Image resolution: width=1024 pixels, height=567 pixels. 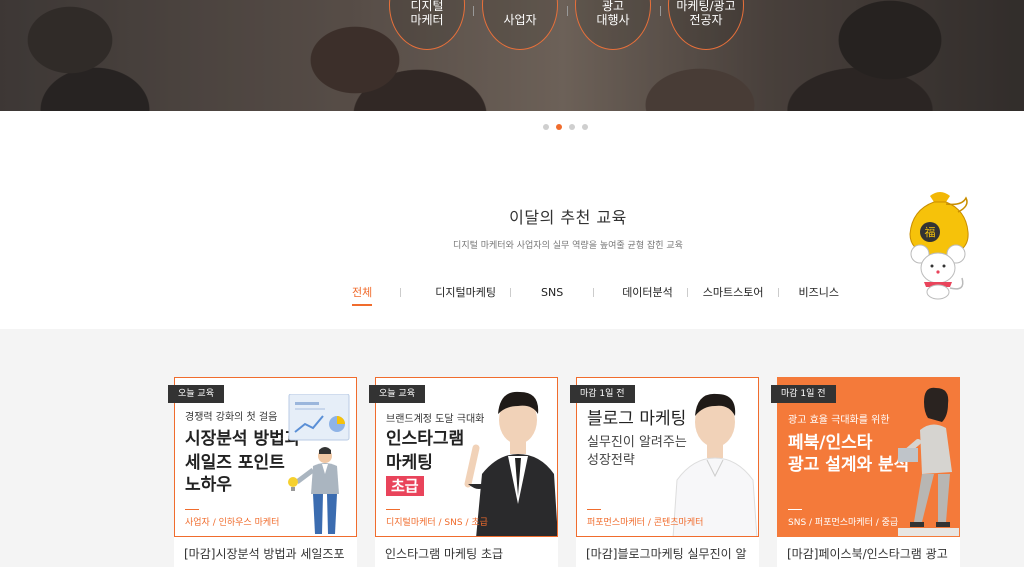 I want to click on thumb-headline-line1: 페북/인스타, so click(x=830, y=443).